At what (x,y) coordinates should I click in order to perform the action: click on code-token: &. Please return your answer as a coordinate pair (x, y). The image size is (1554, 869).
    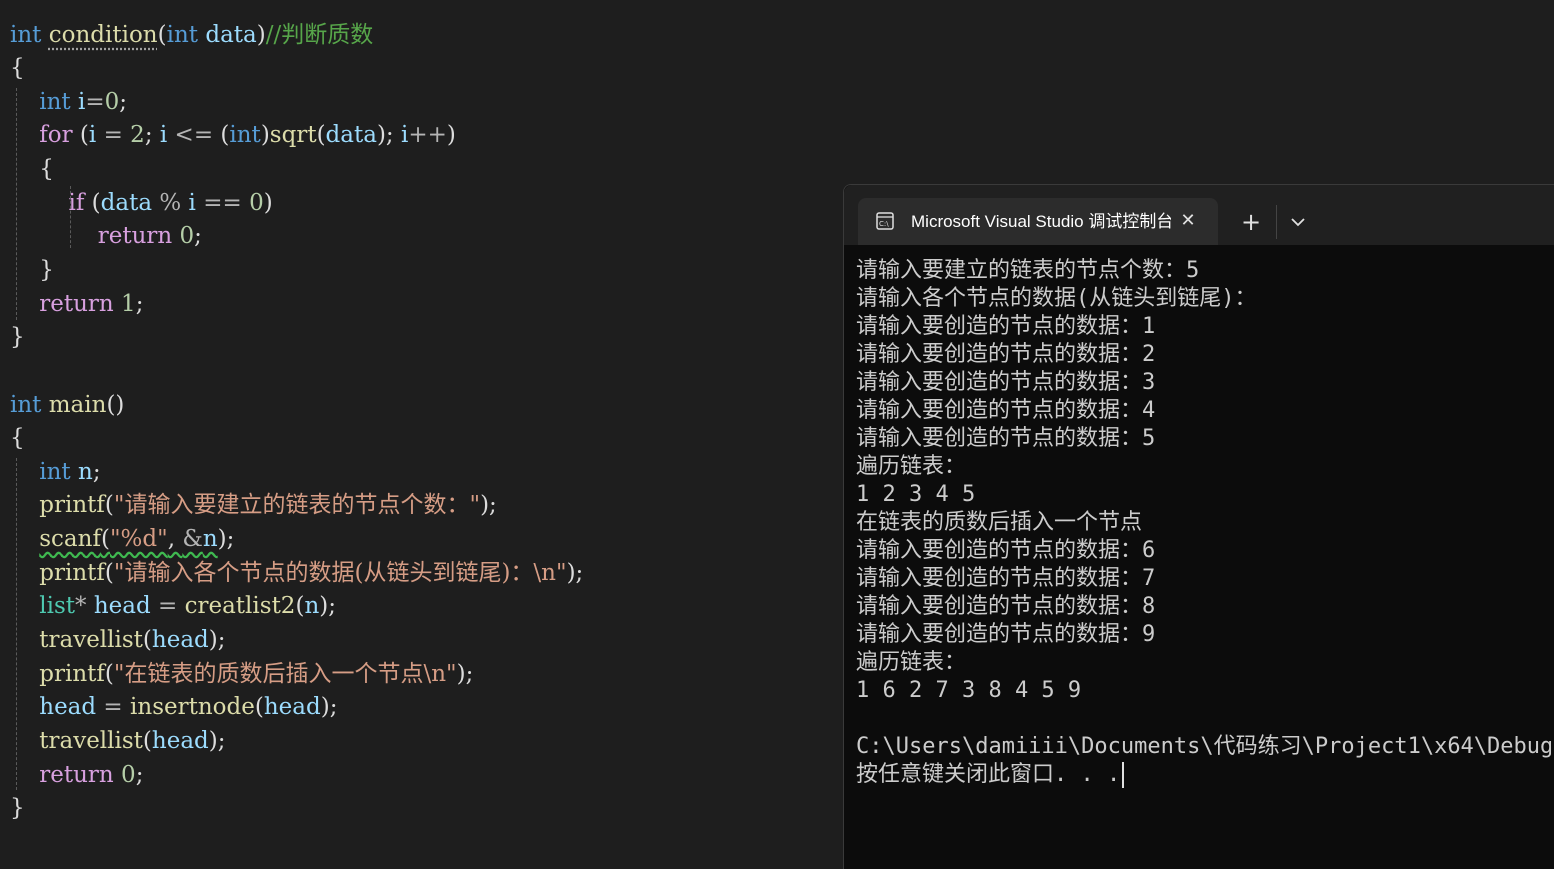
    Looking at the image, I should click on (192, 539).